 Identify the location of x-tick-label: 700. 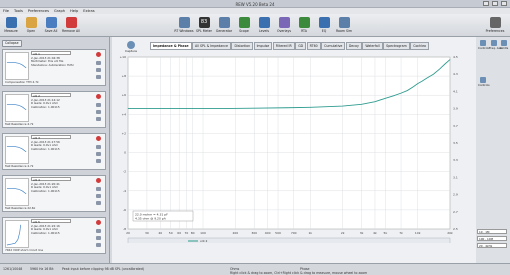
(294, 233).